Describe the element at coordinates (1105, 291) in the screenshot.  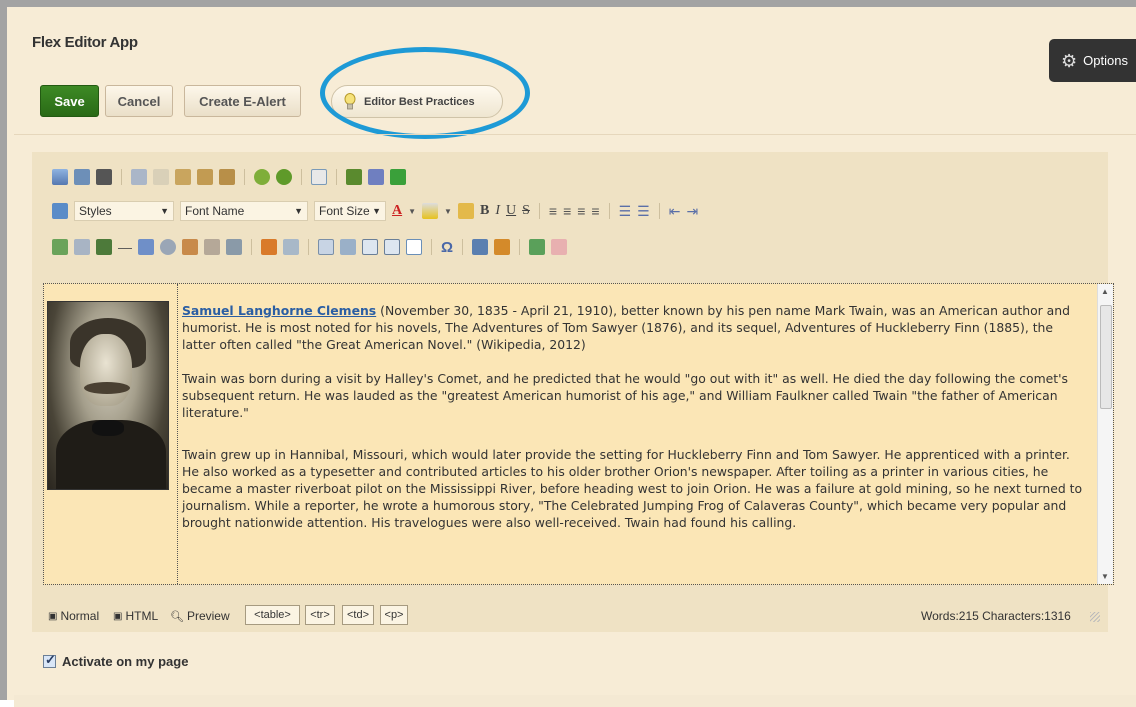
I see `scroll-up-icon: ▲` at that location.